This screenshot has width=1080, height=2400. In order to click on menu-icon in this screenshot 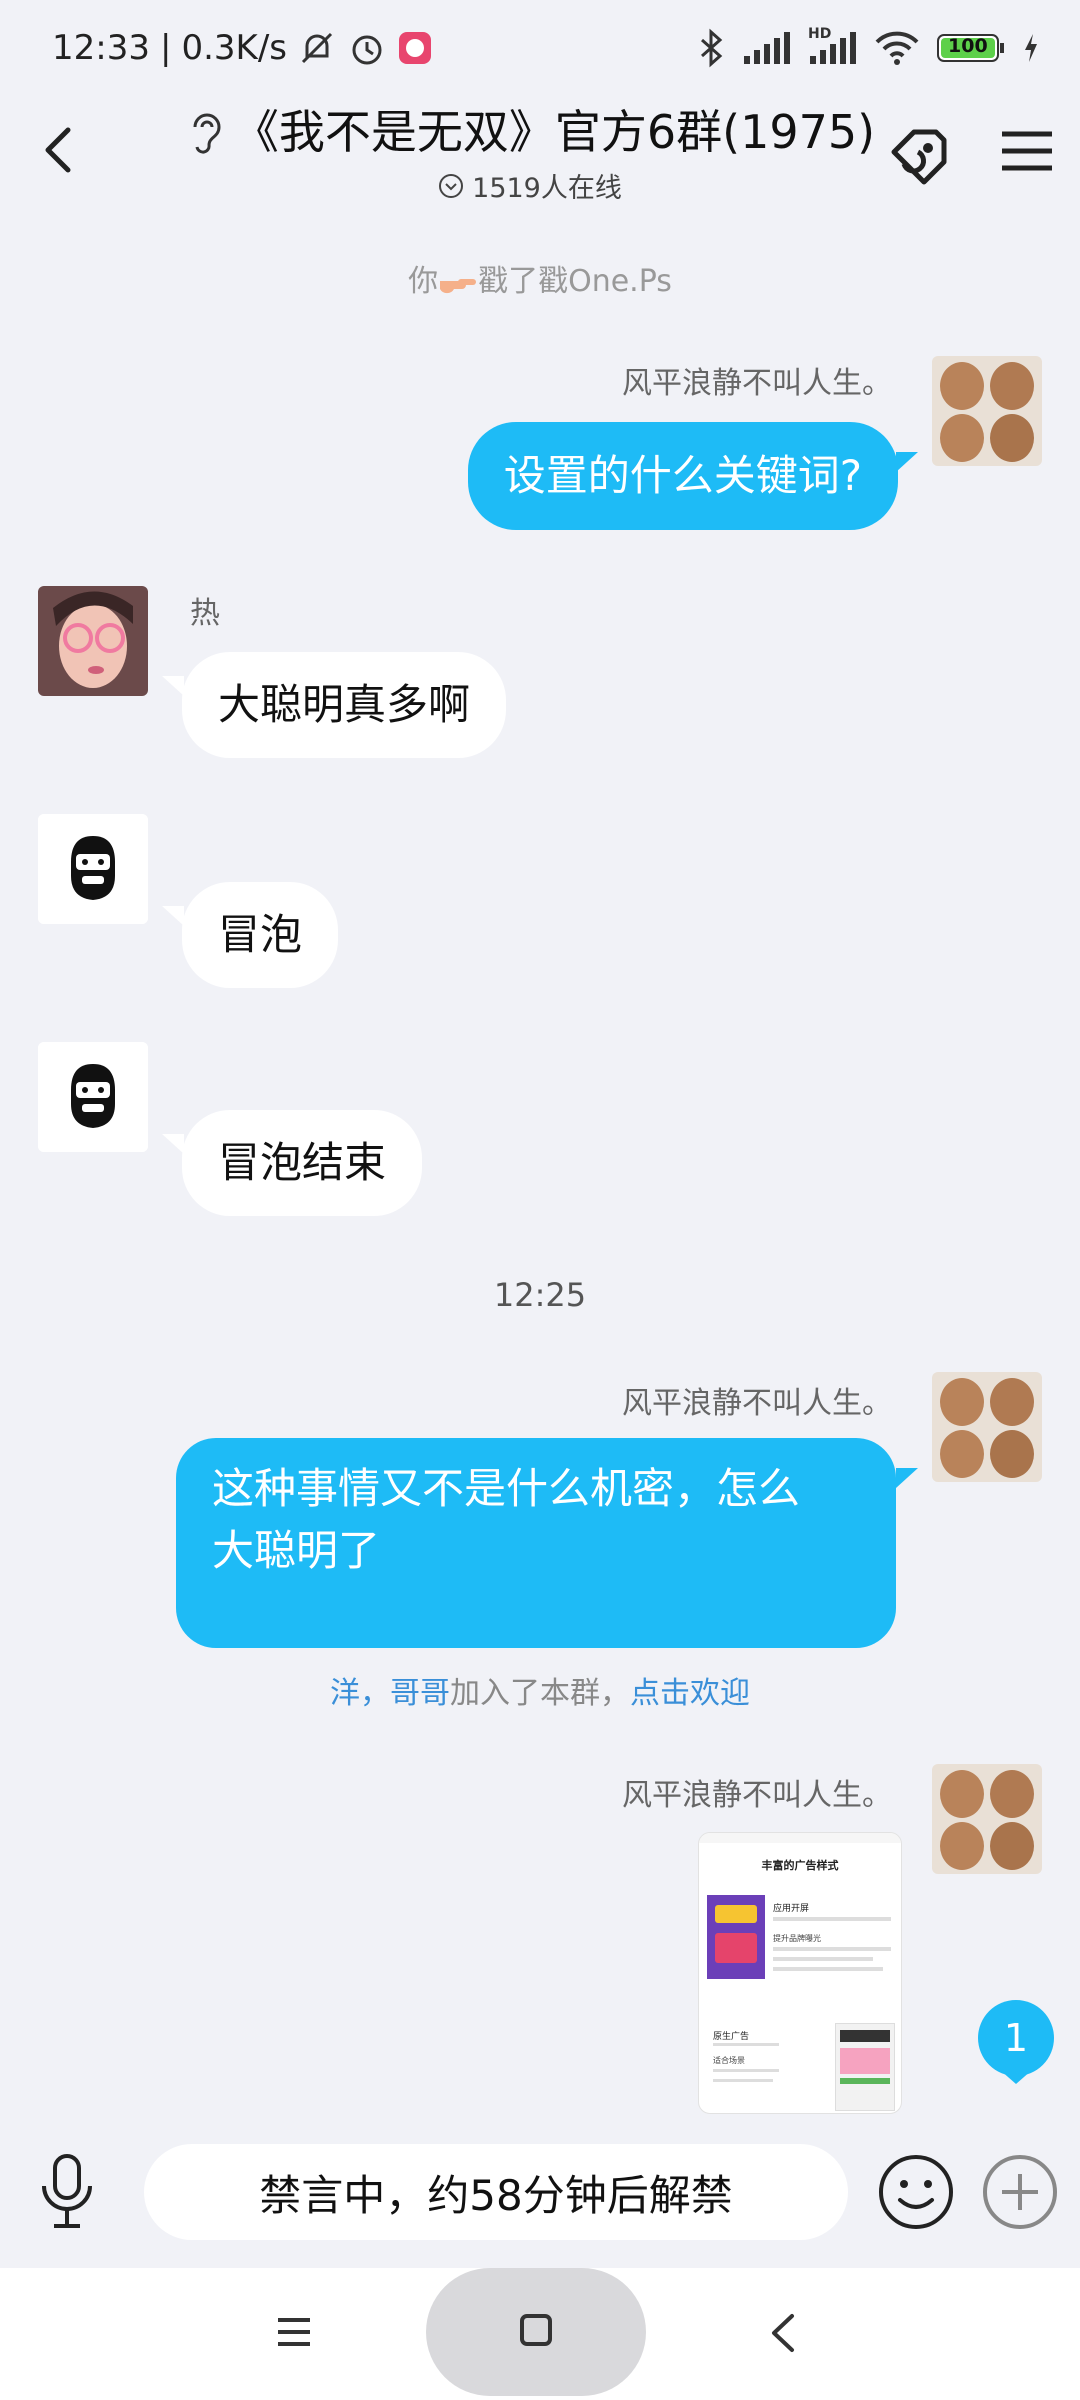, I will do `click(1027, 151)`.